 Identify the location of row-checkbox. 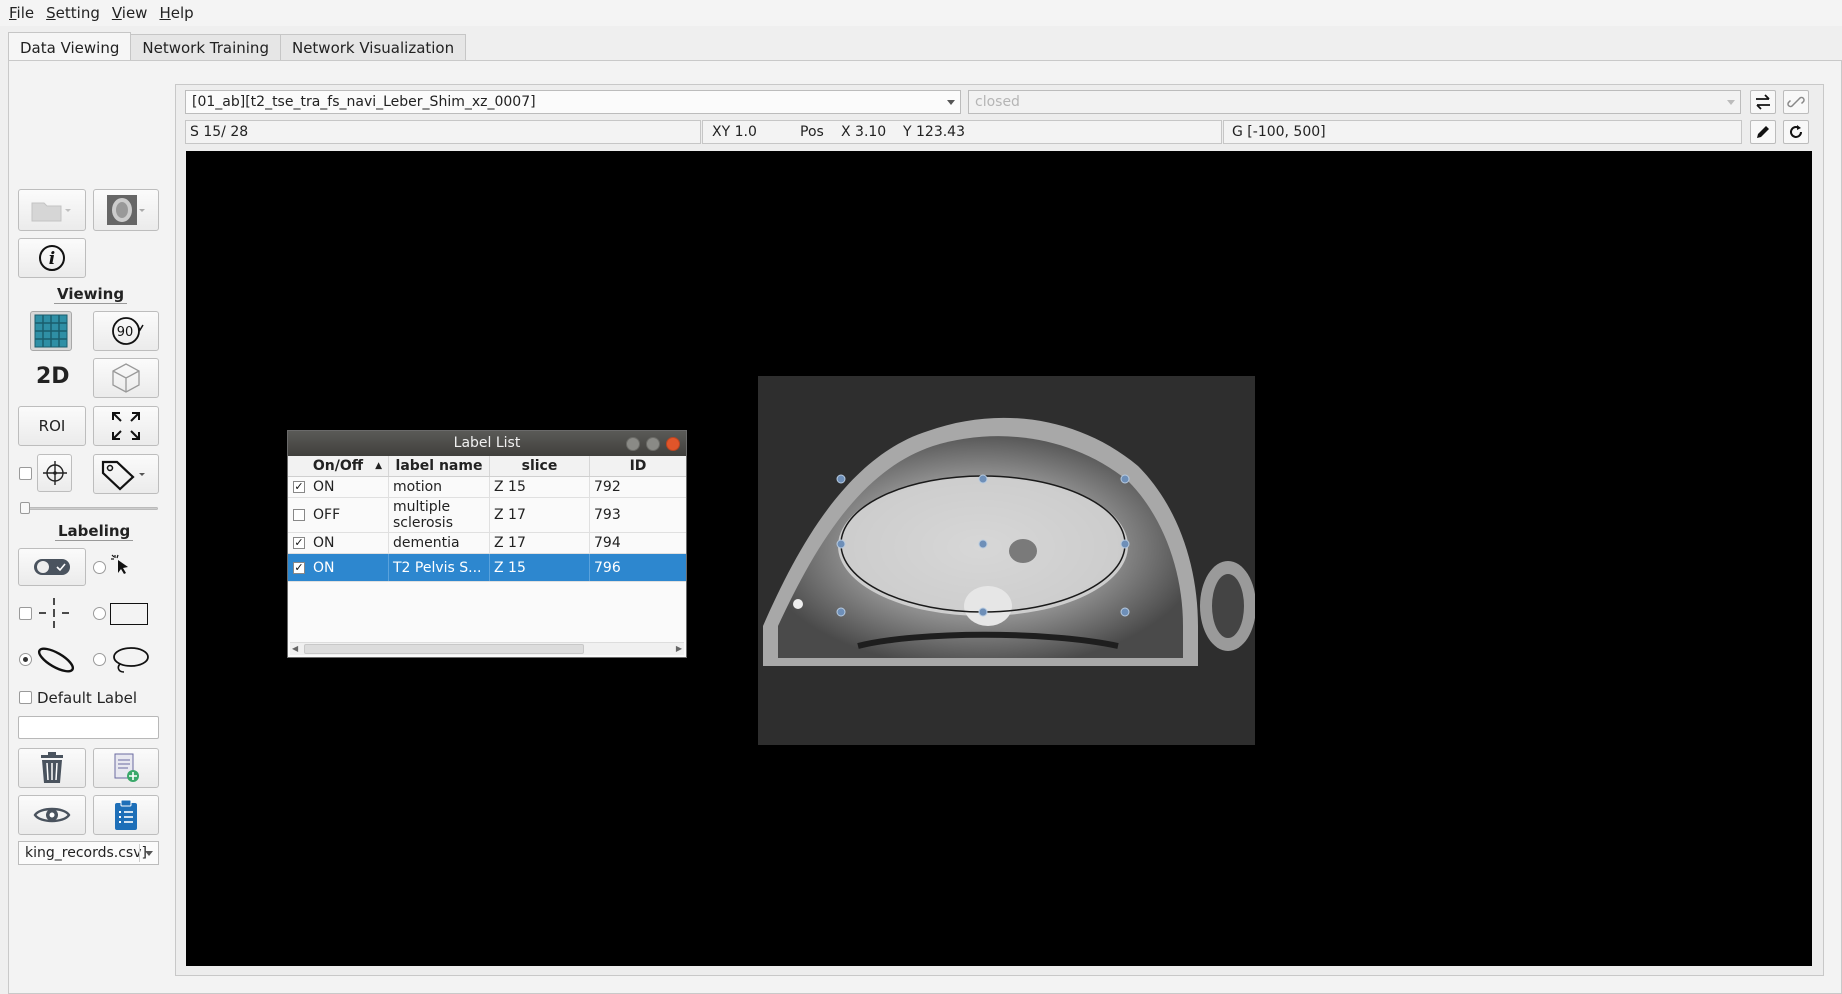
(299, 515).